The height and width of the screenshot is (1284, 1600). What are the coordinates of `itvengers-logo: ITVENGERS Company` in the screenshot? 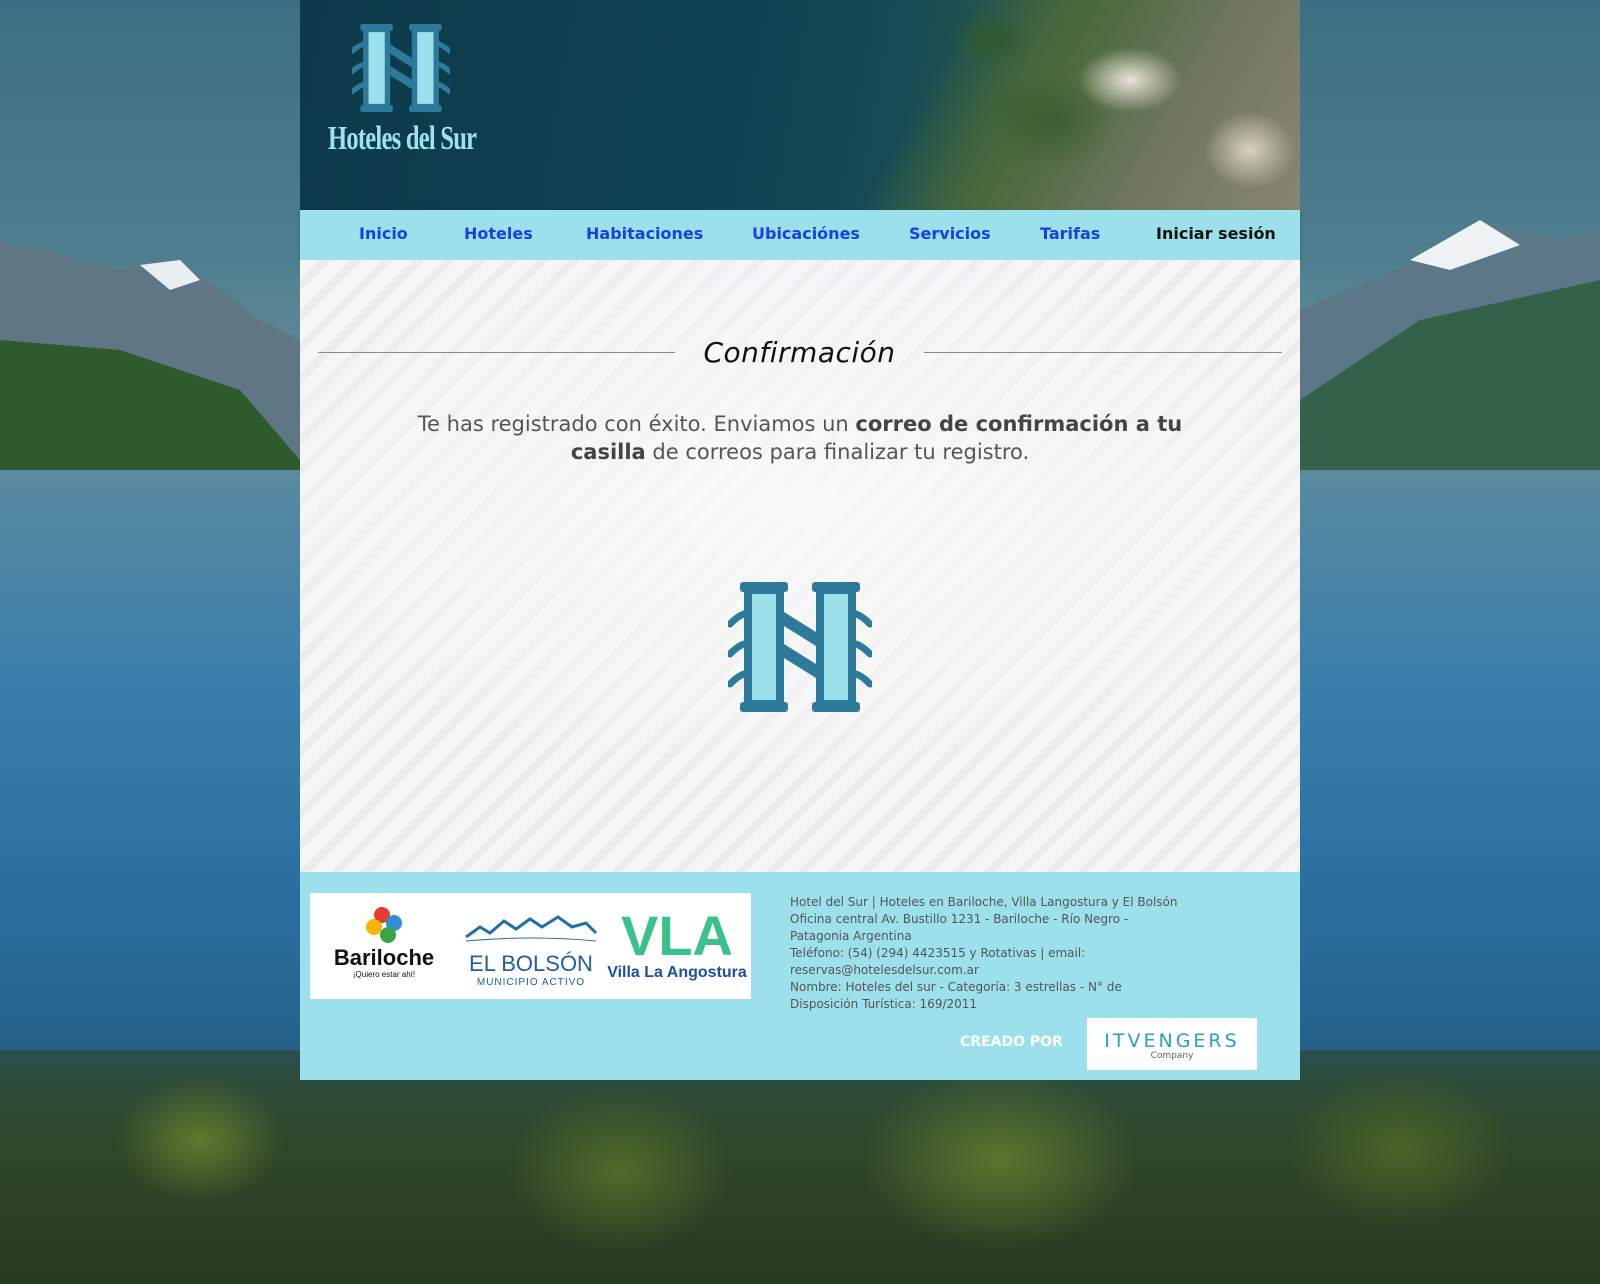 It's located at (1172, 1044).